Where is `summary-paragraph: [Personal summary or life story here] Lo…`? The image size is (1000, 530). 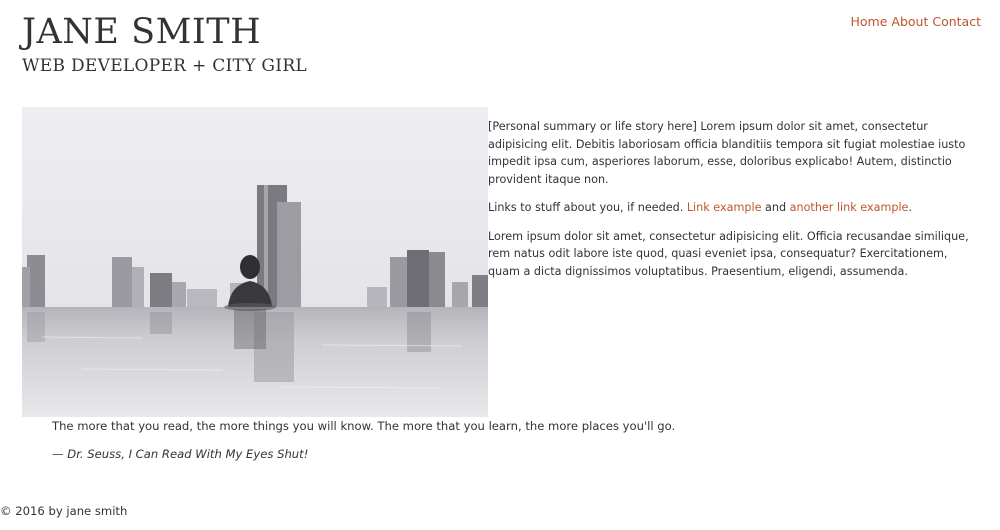 summary-paragraph: [Personal summary or life story here] Lo… is located at coordinates (727, 153).